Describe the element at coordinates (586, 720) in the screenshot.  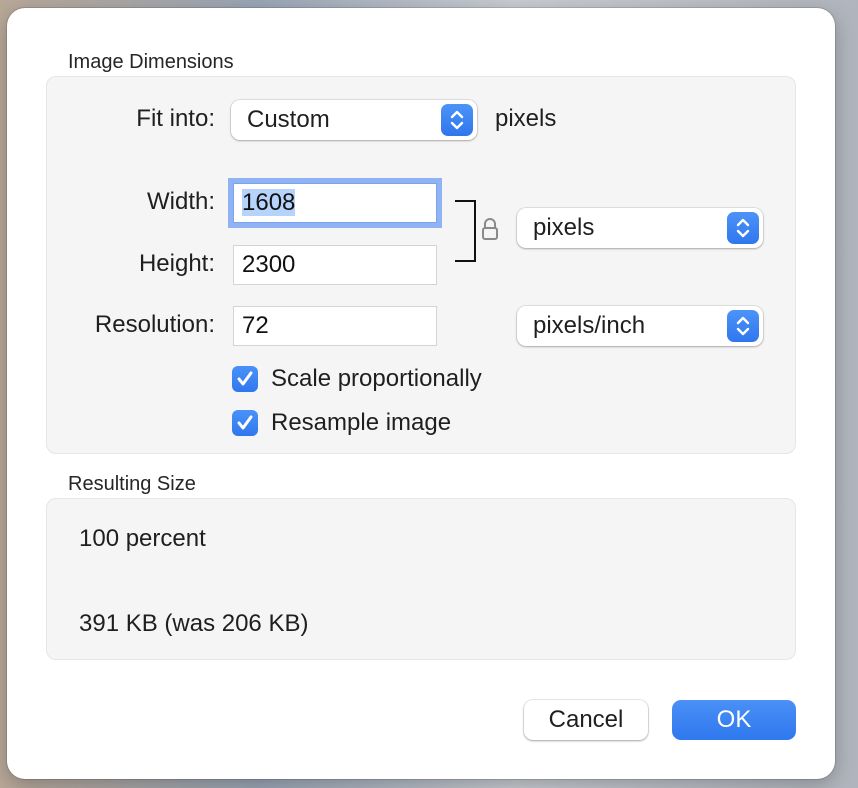
I see `cancel-button: Cancel` at that location.